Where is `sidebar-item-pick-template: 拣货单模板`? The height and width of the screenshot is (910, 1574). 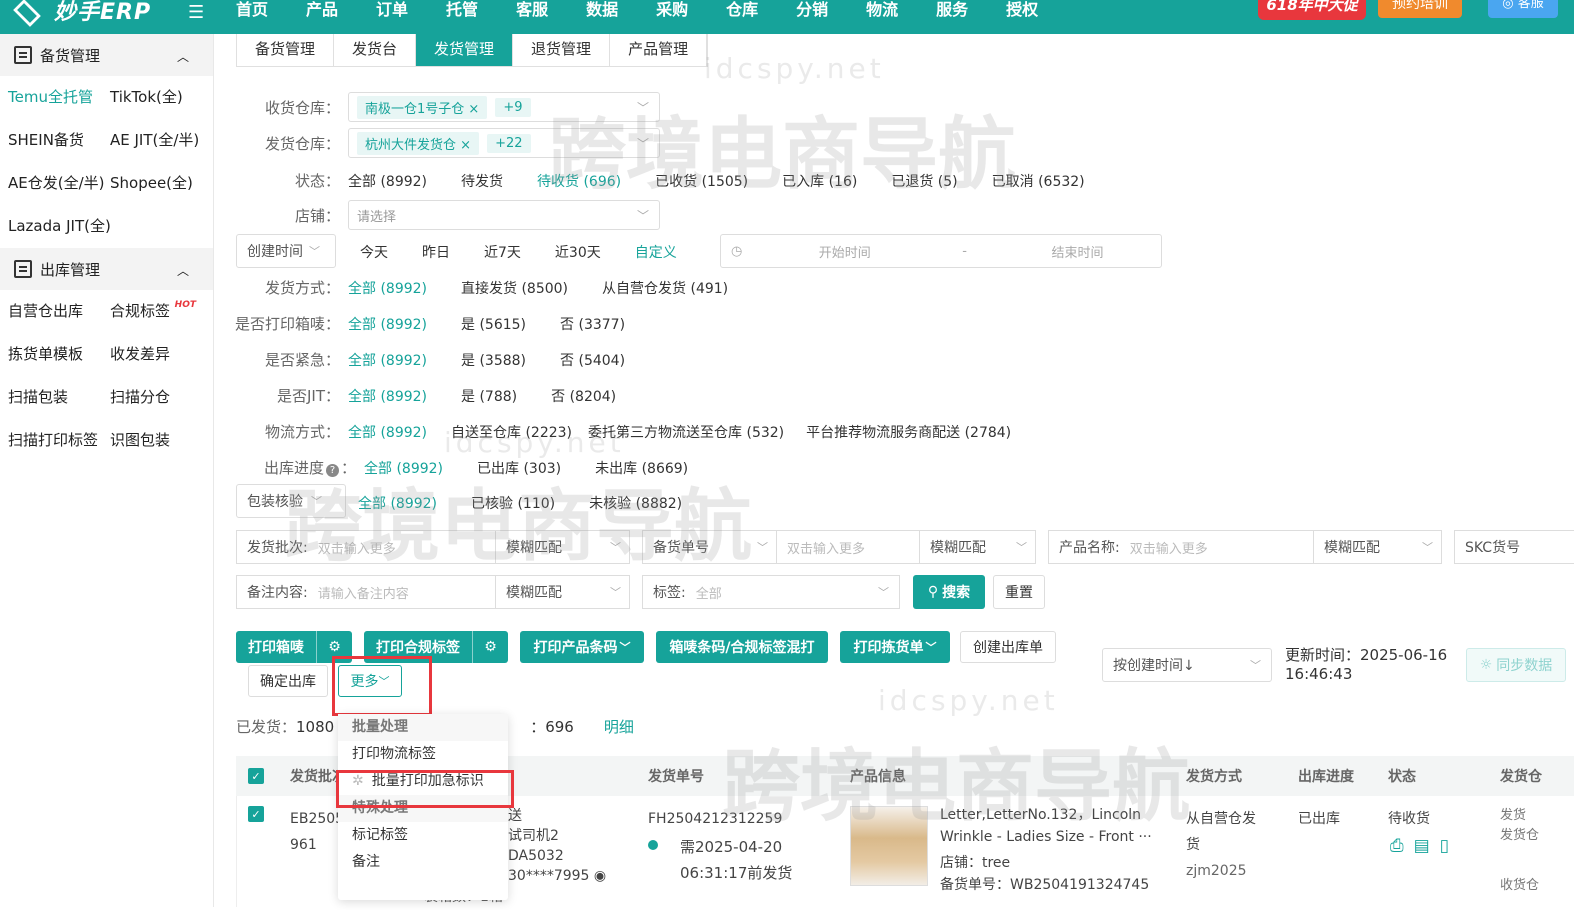
sidebar-item-pick-template: 拣货单模板 is located at coordinates (59, 354).